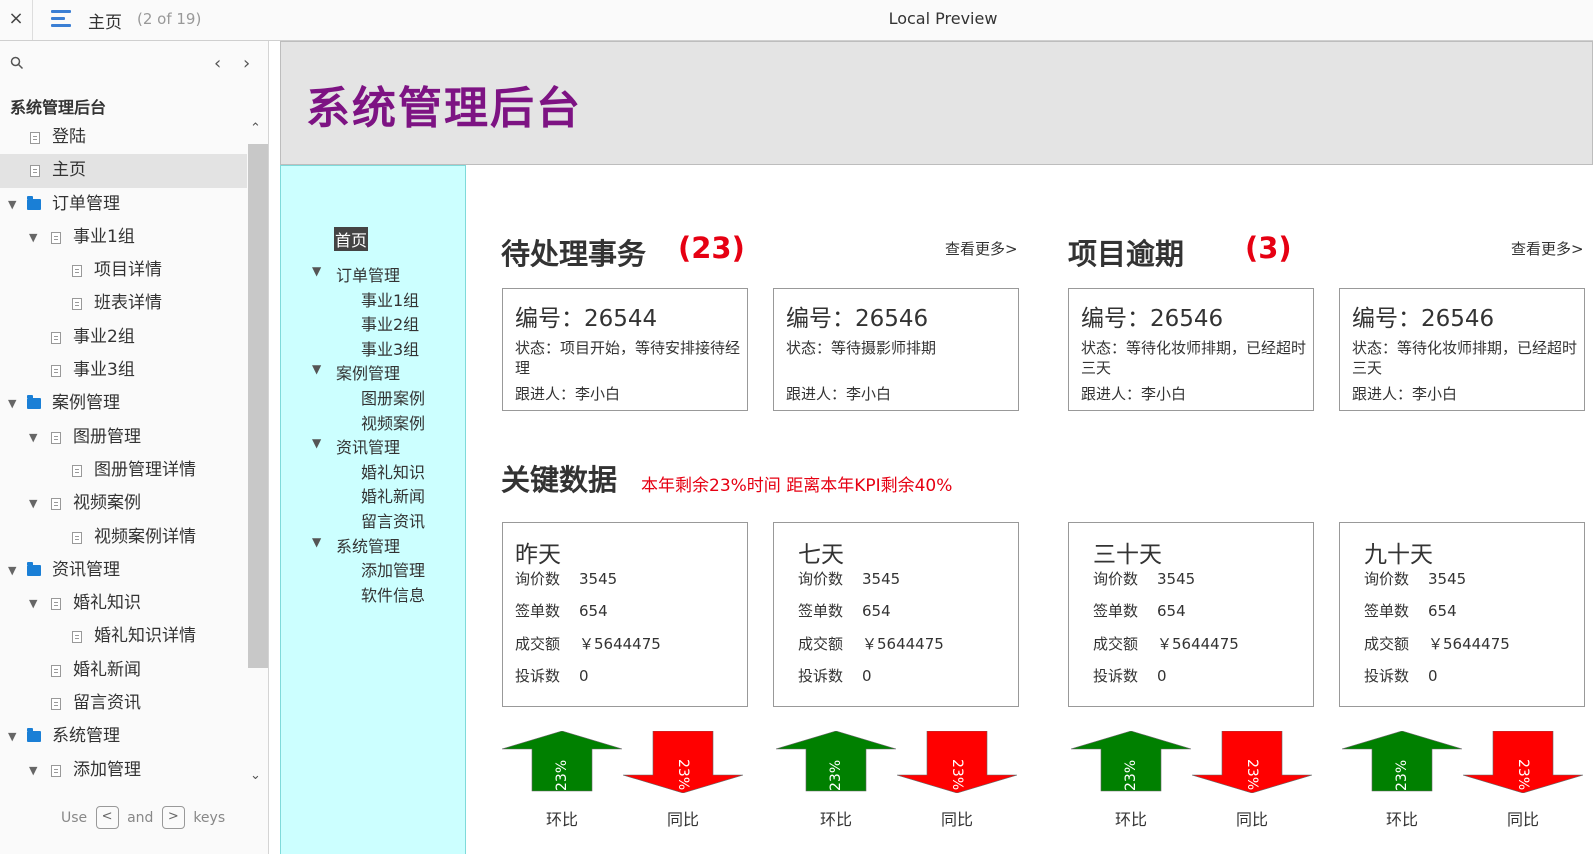 The width and height of the screenshot is (1593, 854). Describe the element at coordinates (981, 248) in the screenshot. I see `pending-more-link: 查看更多>` at that location.